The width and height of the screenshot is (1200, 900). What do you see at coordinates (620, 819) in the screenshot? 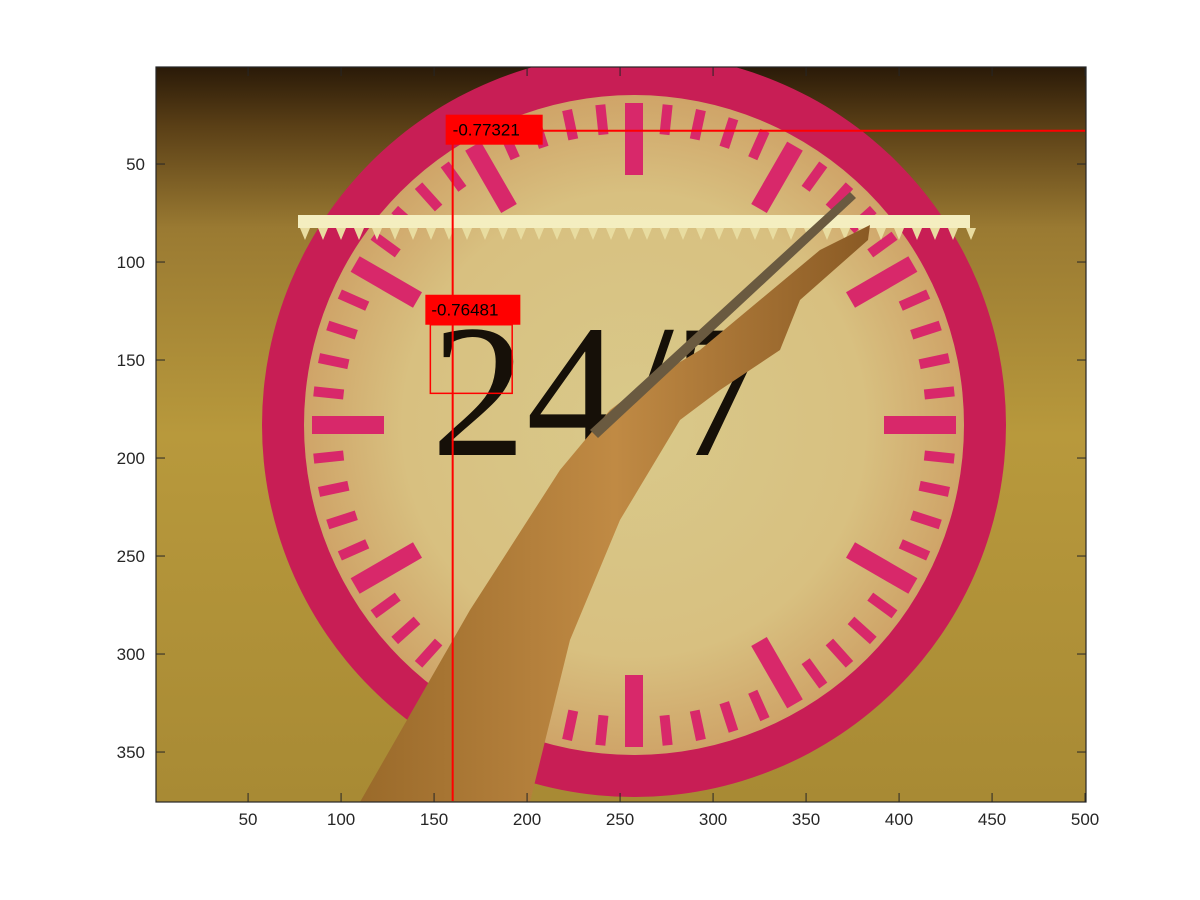
I see `x-tick-label: 250` at bounding box center [620, 819].